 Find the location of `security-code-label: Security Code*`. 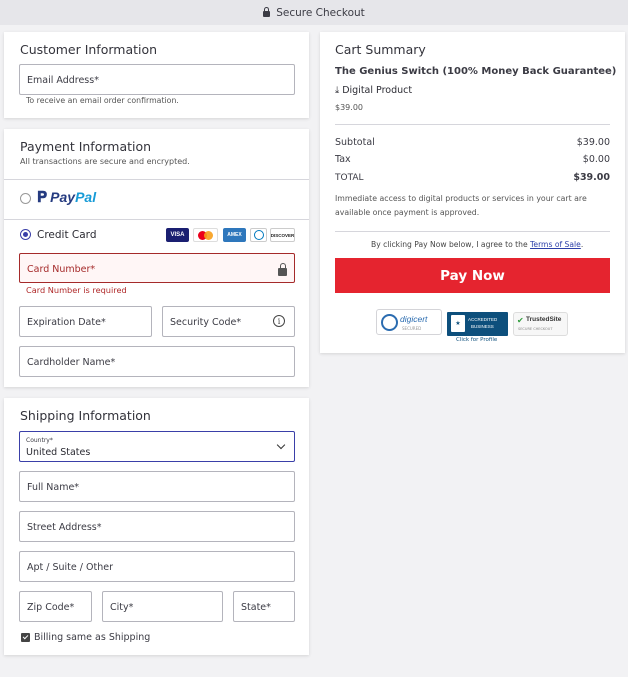

security-code-label: Security Code* is located at coordinates (206, 322).